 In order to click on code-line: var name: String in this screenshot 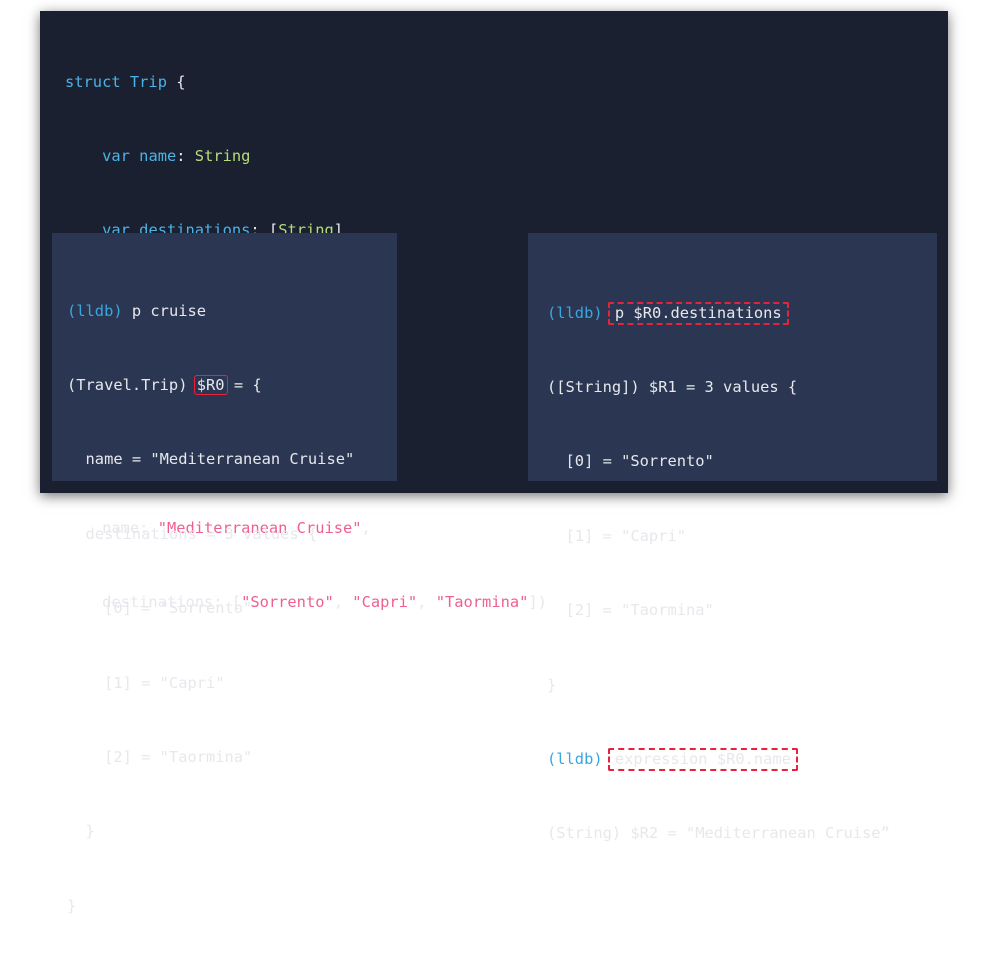, I will do `click(306, 156)`.